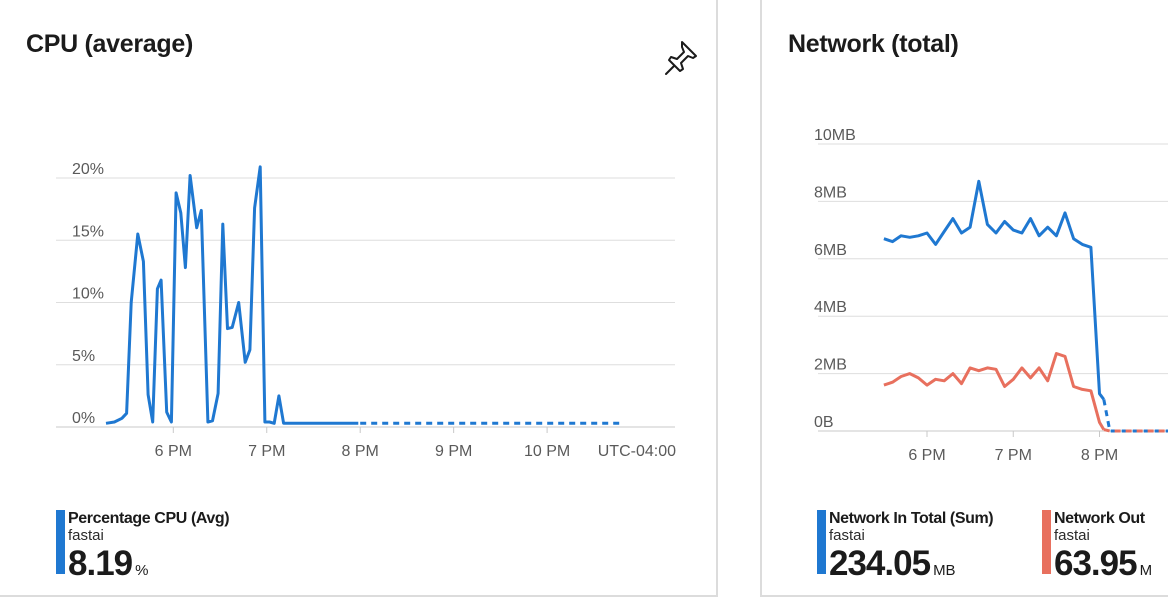  I want to click on network-out-legend-name: Network Out, so click(1099, 518).